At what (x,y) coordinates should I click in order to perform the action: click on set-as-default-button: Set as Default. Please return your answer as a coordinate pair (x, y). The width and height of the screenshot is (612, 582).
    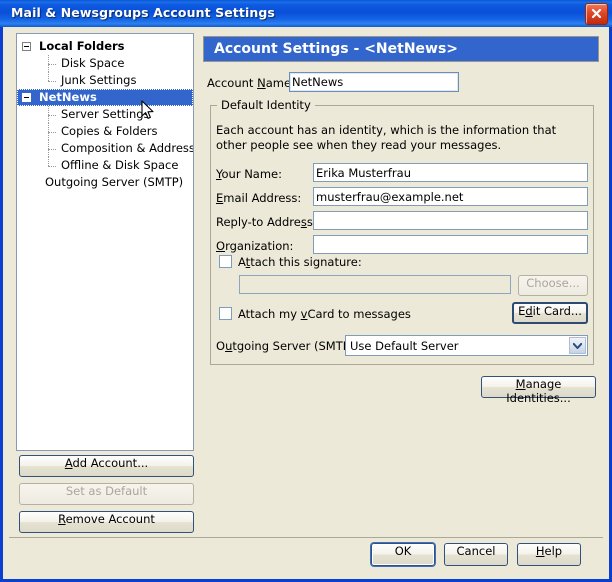
    Looking at the image, I should click on (106, 494).